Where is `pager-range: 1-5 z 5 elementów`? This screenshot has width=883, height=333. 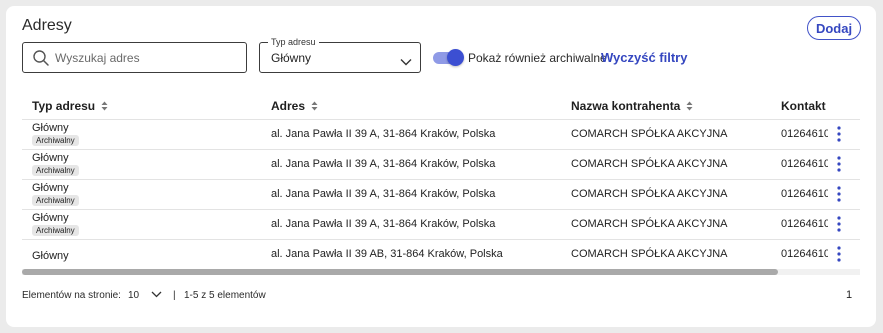 pager-range: 1-5 z 5 elementów is located at coordinates (225, 295).